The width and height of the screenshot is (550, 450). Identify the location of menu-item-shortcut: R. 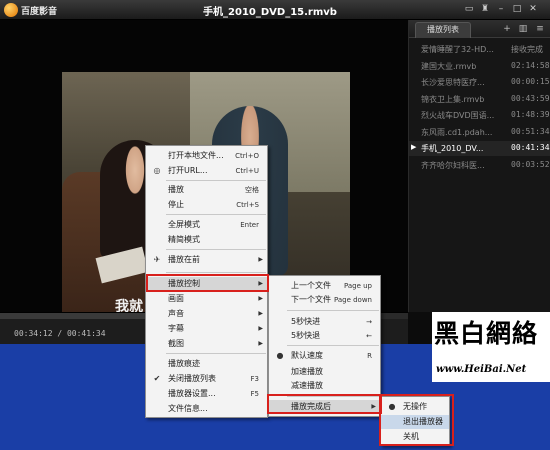
(369, 356).